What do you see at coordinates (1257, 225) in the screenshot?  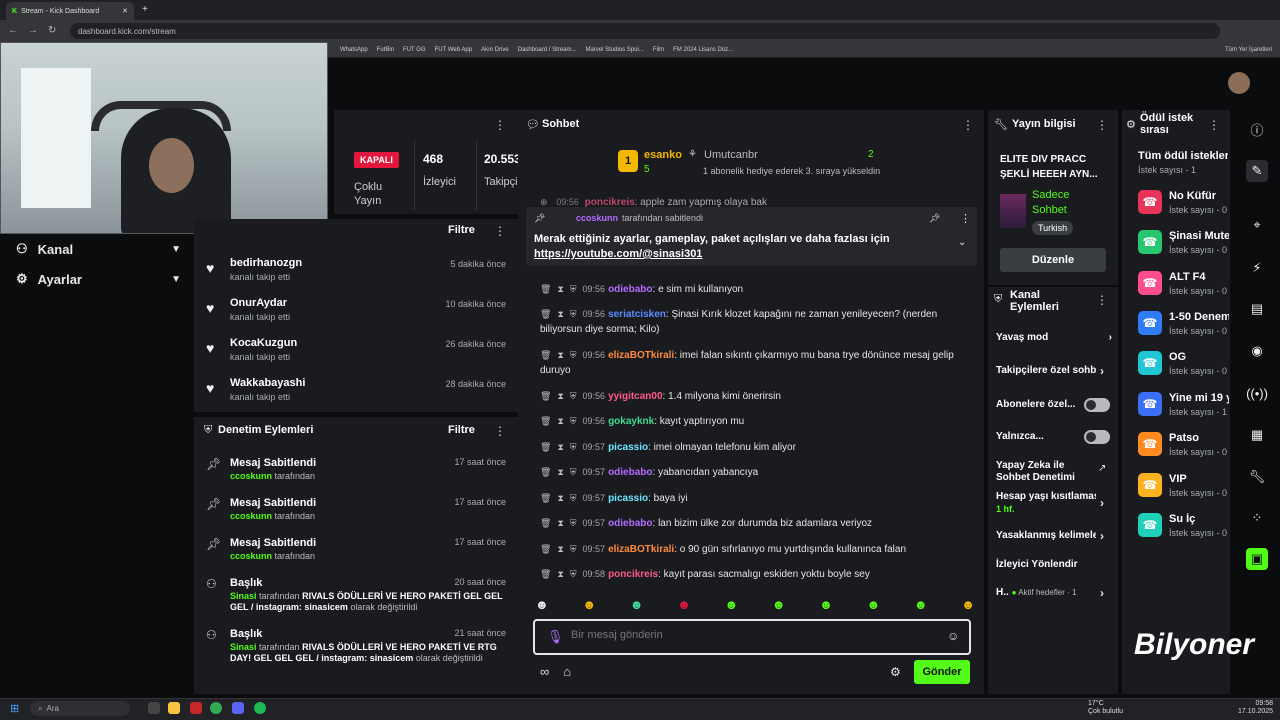 I see `focus-icon: ⌖` at bounding box center [1257, 225].